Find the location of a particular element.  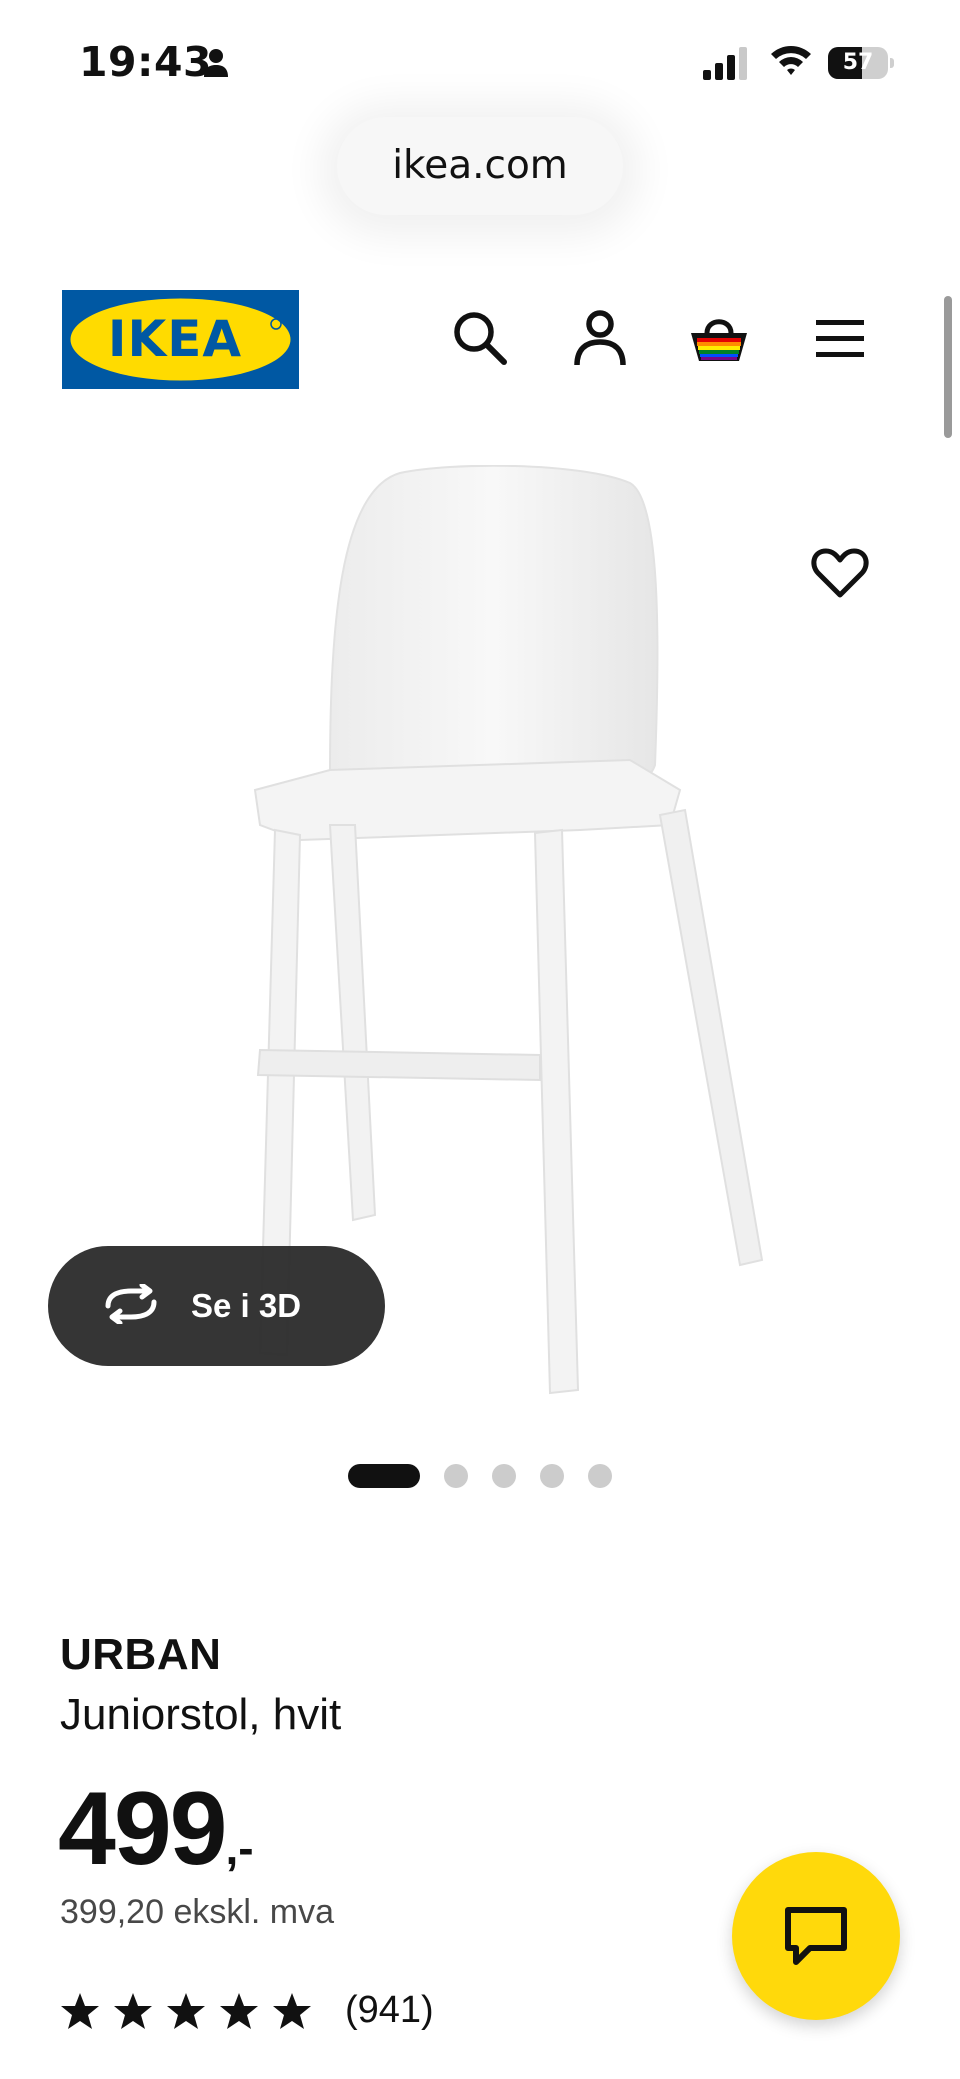

scrollbar-thumb is located at coordinates (948, 367).